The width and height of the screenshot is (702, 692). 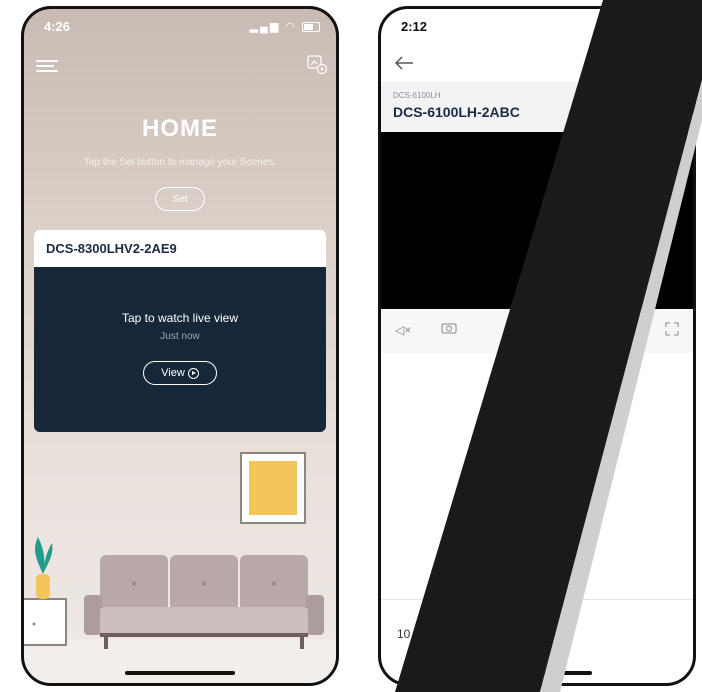 What do you see at coordinates (672, 329) in the screenshot?
I see `fullscreen-icon` at bounding box center [672, 329].